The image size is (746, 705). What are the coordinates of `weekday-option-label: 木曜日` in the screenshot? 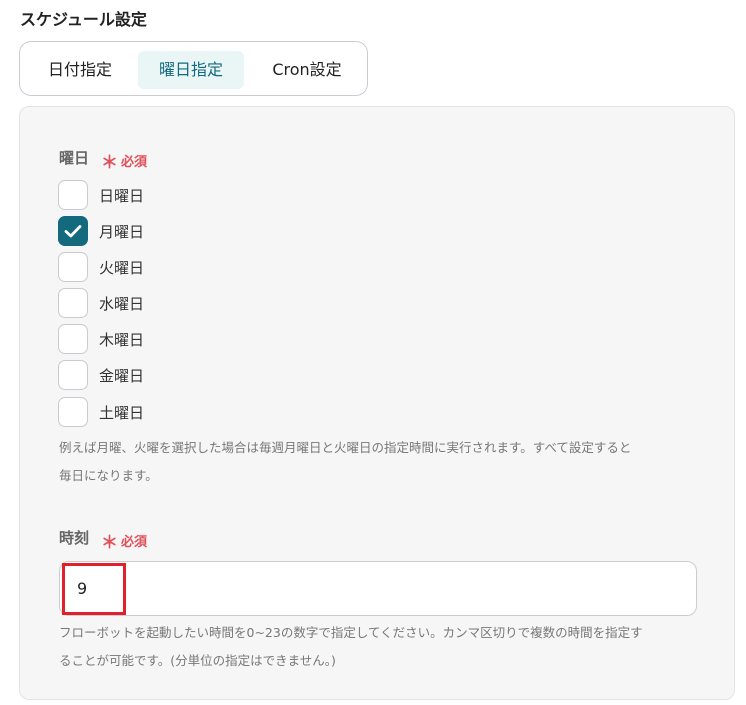 It's located at (122, 339).